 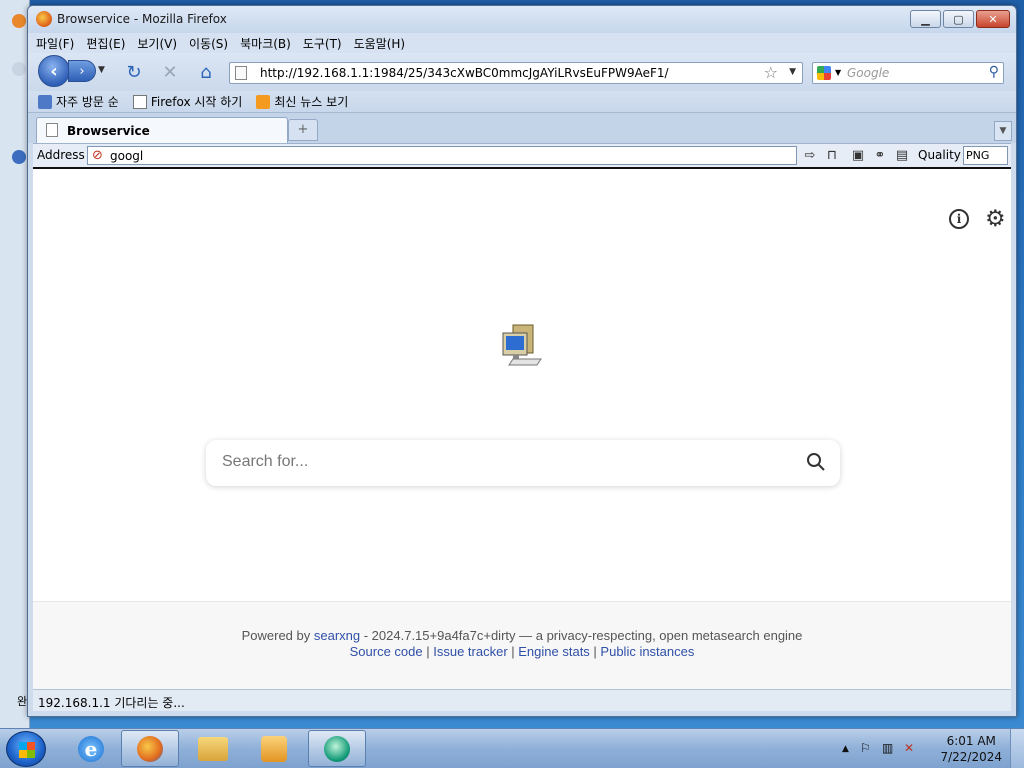 I want to click on app-icon, so click(x=337, y=748).